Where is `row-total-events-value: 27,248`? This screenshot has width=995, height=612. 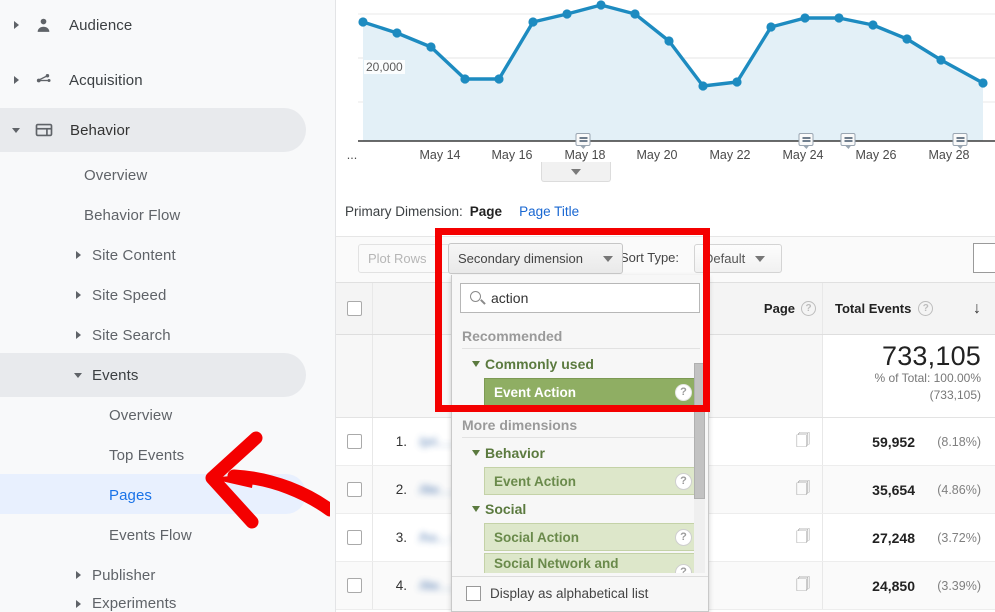 row-total-events-value: 27,248 is located at coordinates (893, 537).